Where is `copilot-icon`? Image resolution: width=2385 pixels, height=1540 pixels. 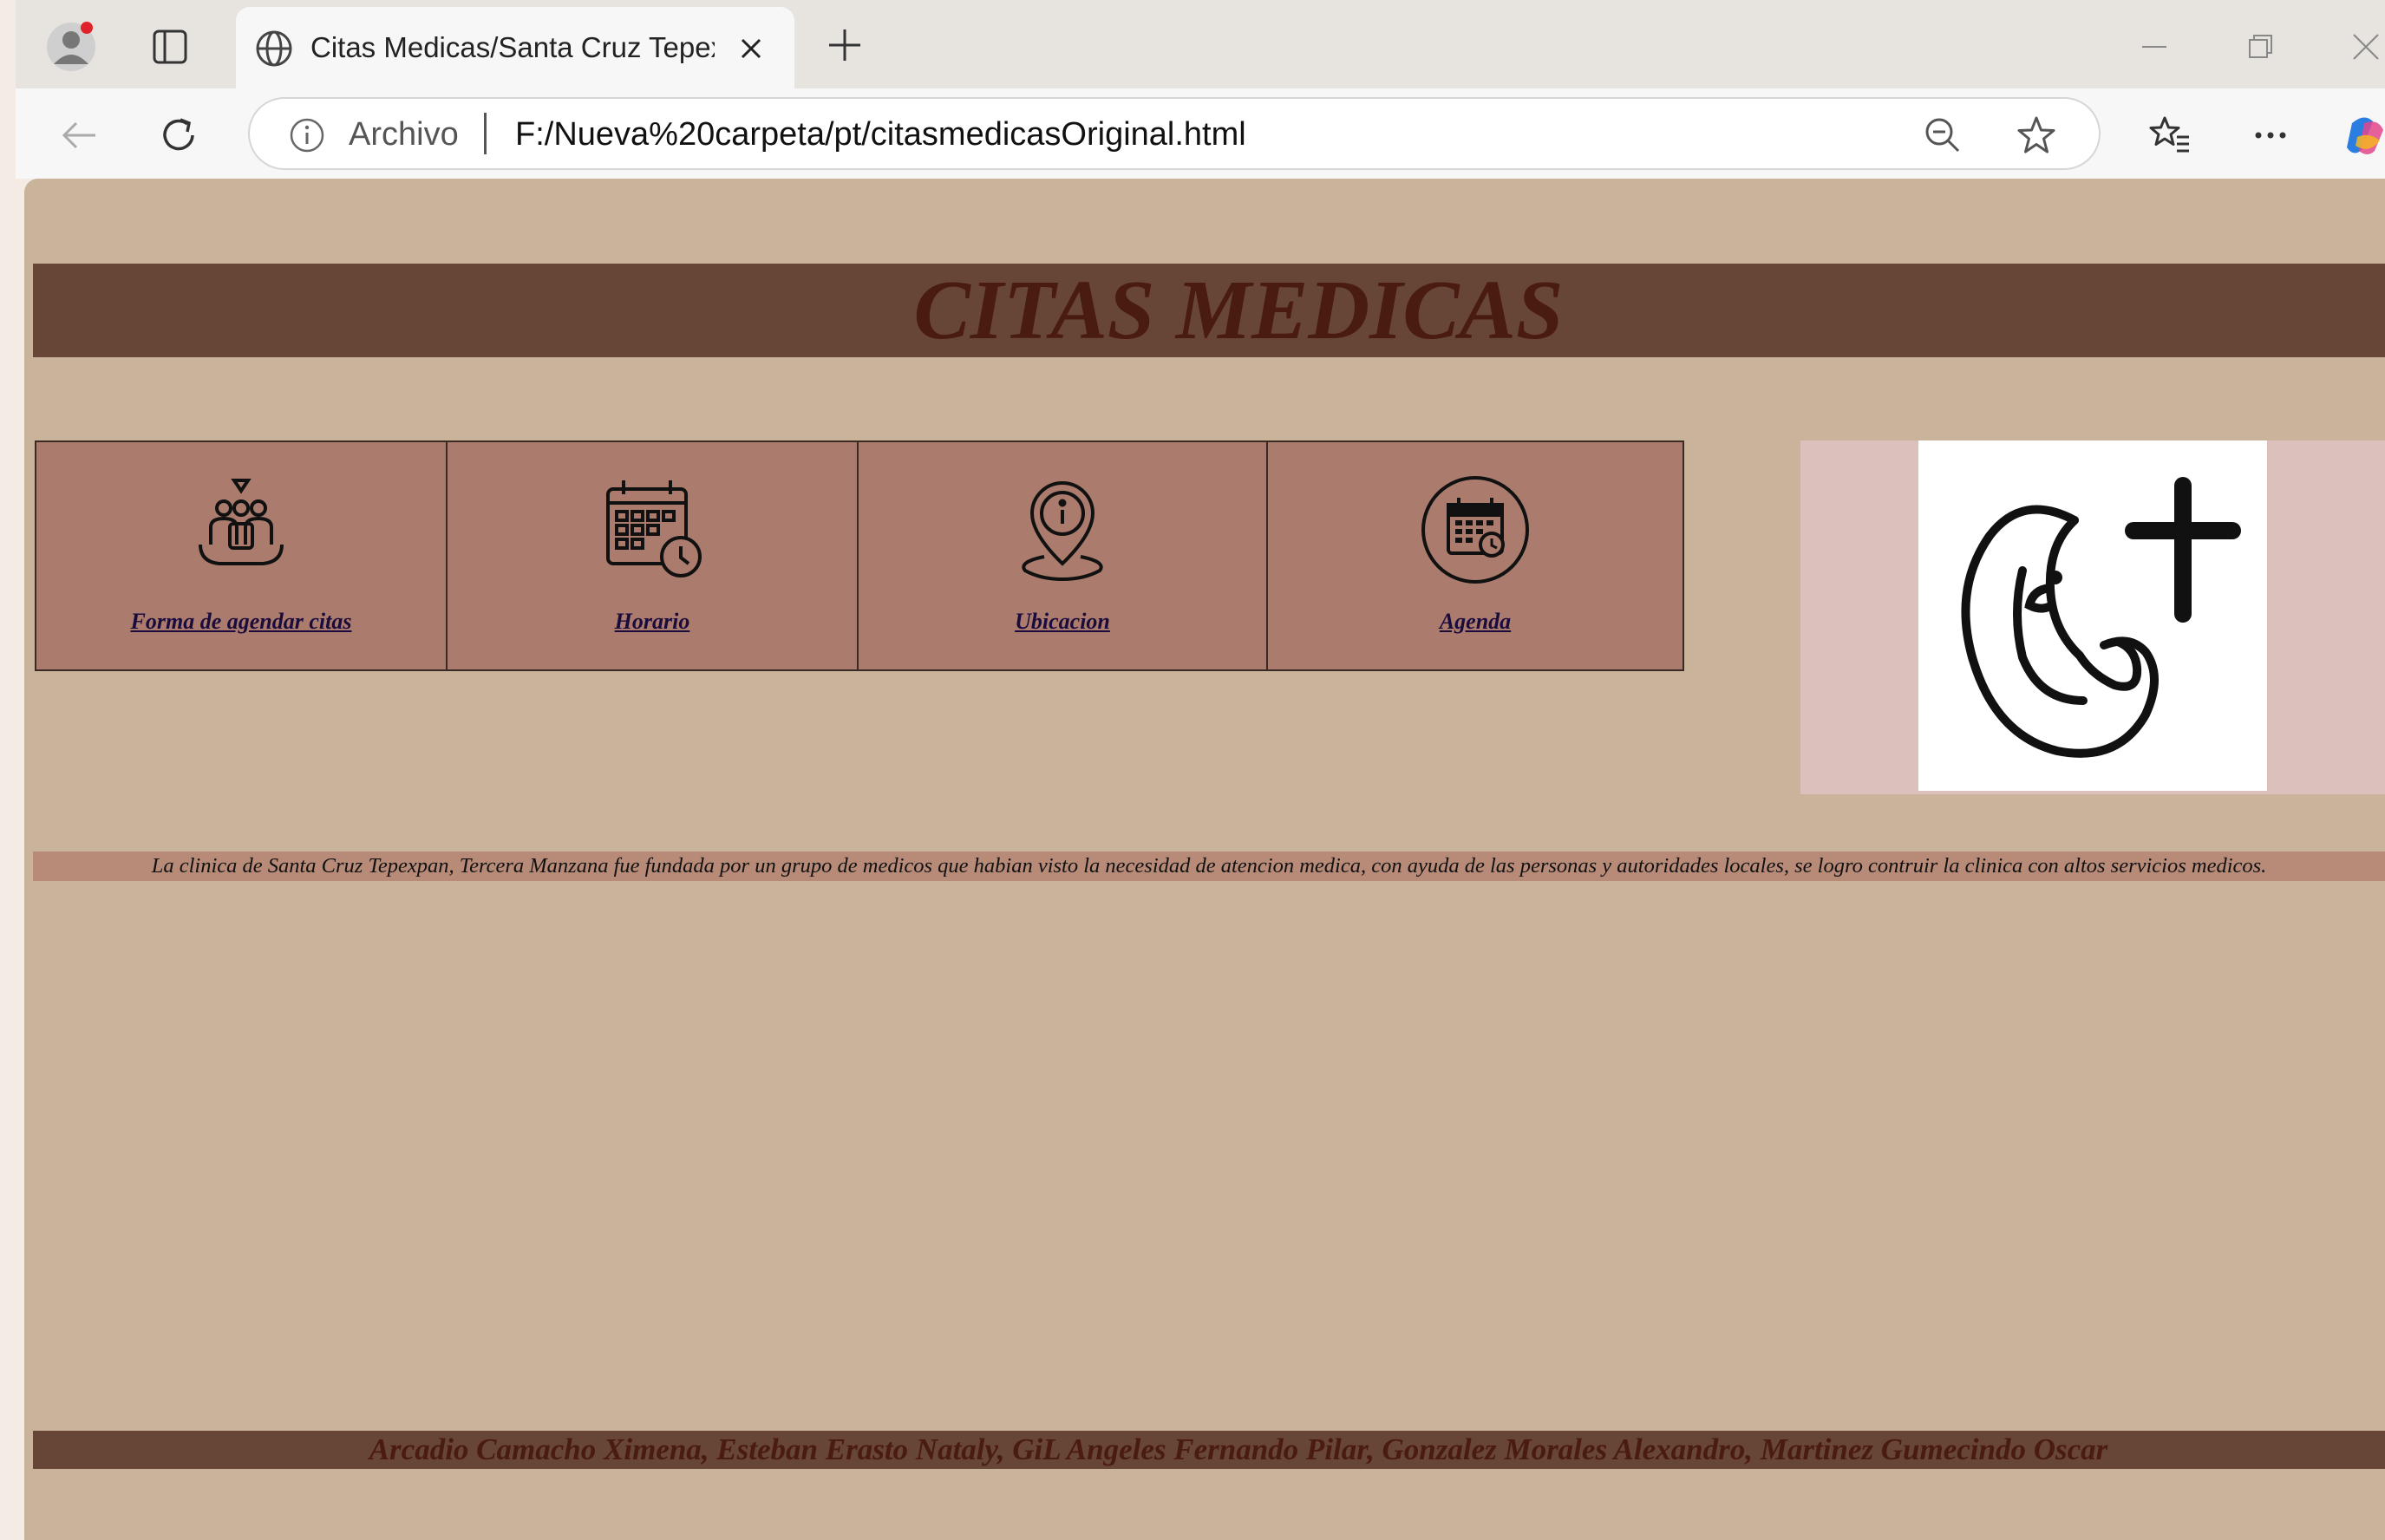 copilot-icon is located at coordinates (2364, 135).